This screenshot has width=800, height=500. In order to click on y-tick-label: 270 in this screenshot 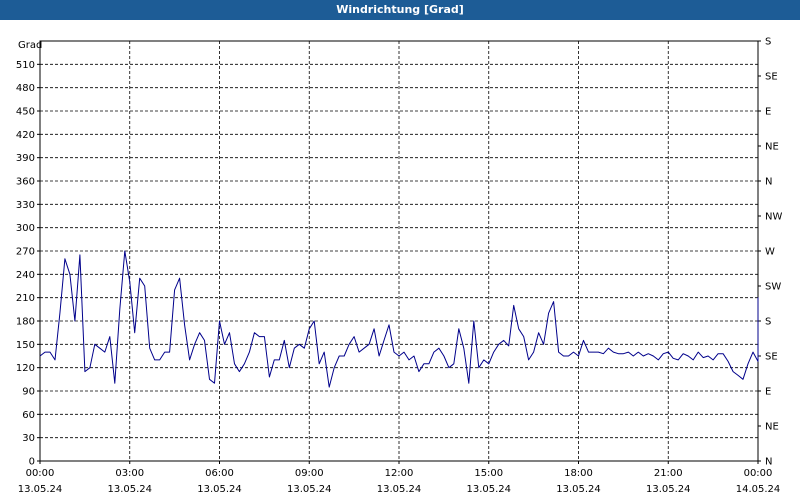, I will do `click(25, 252)`.